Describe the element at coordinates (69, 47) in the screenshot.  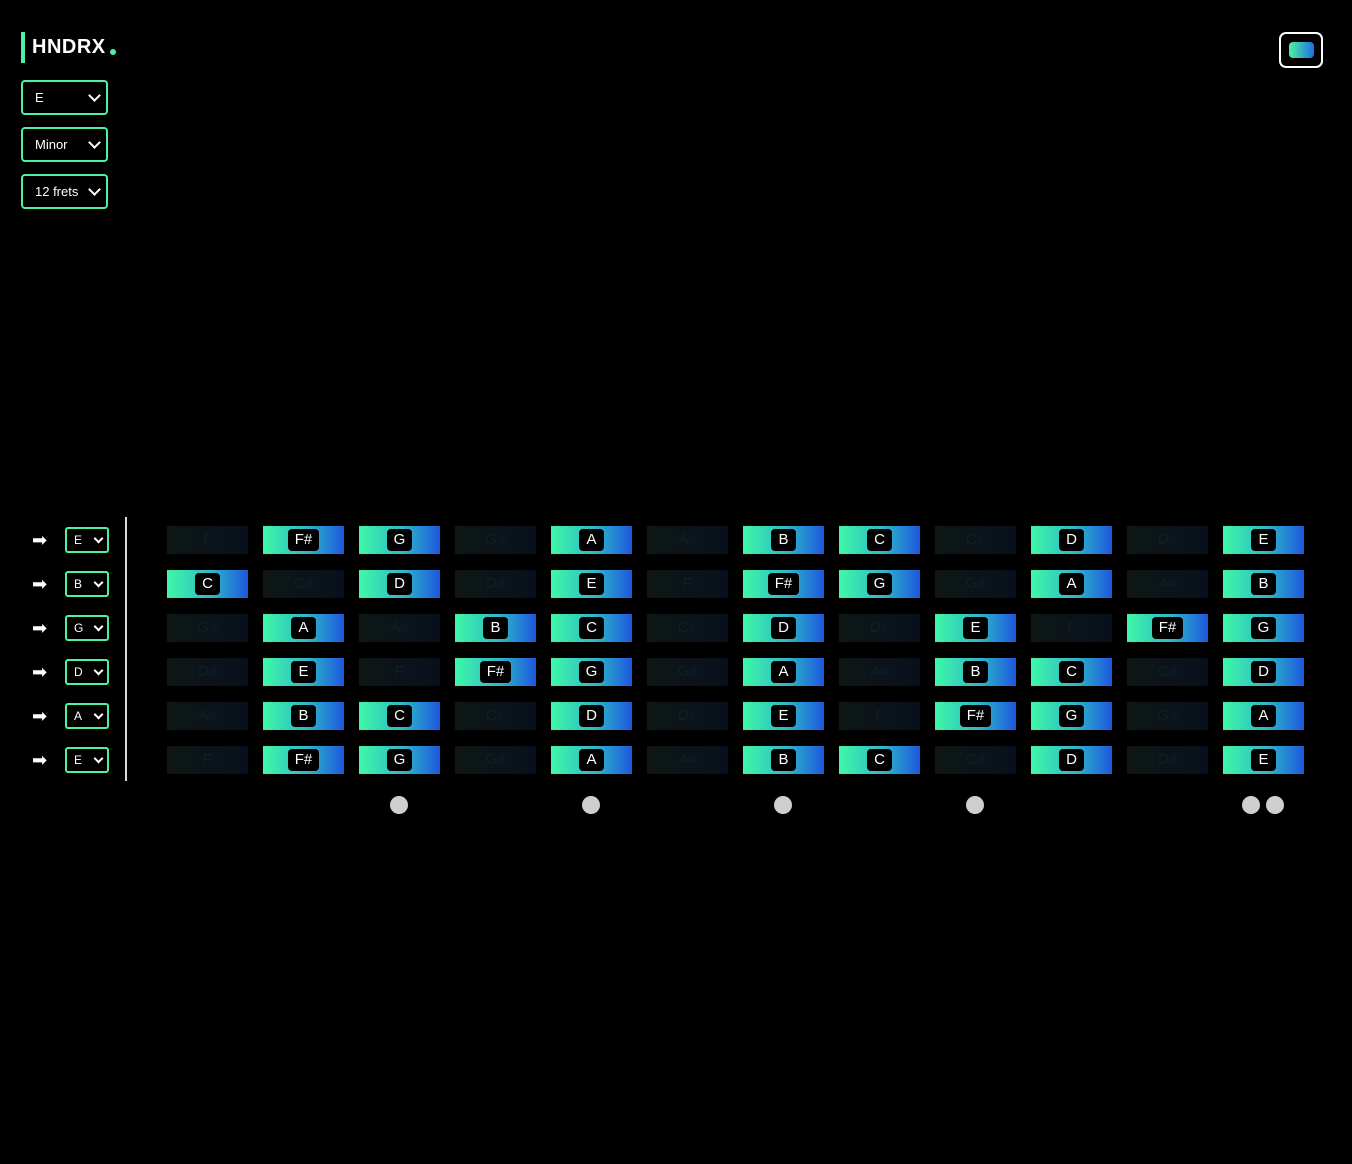
I see `logo-text: HNDRX` at that location.